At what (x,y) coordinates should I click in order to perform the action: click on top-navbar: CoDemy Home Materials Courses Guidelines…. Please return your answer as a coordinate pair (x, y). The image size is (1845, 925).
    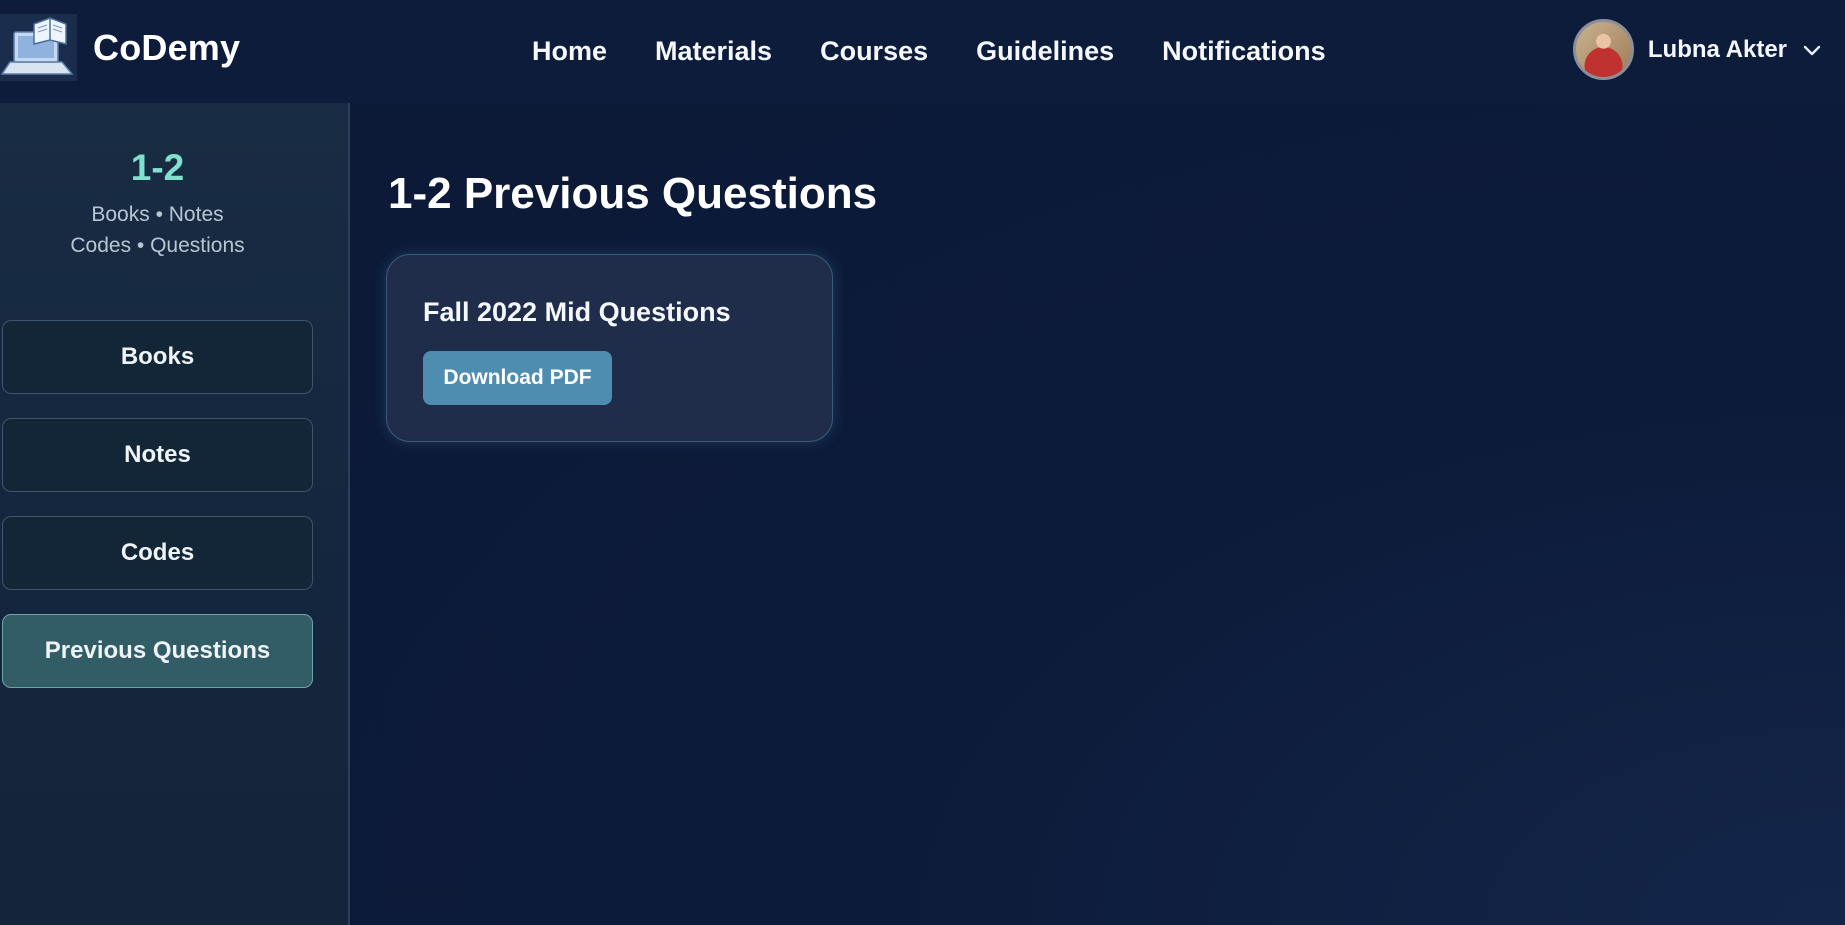
    Looking at the image, I should click on (922, 51).